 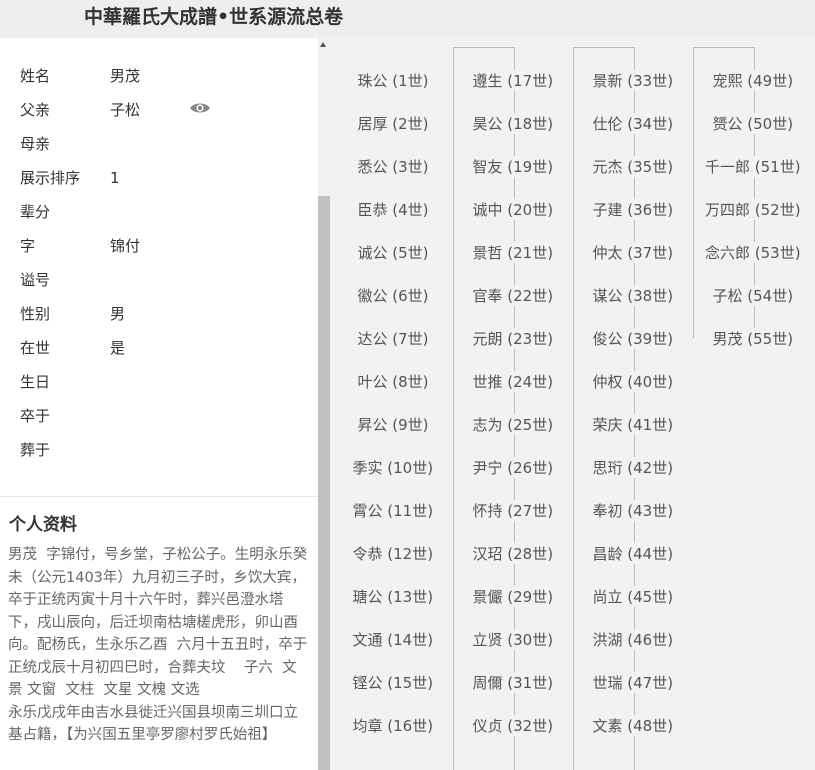 I want to click on profile-row-value: 是, so click(x=118, y=348).